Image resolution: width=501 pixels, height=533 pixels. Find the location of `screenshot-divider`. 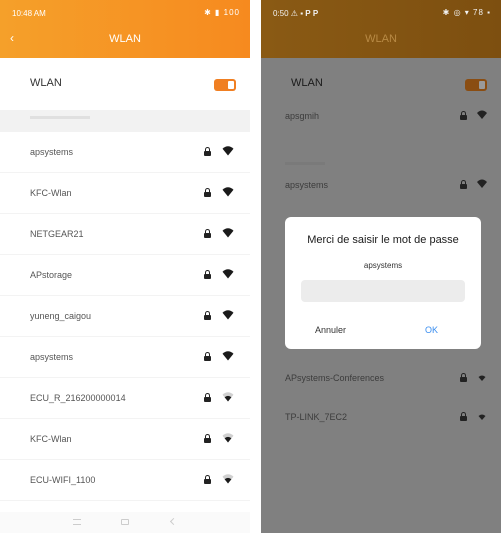

screenshot-divider is located at coordinates (255, 266).